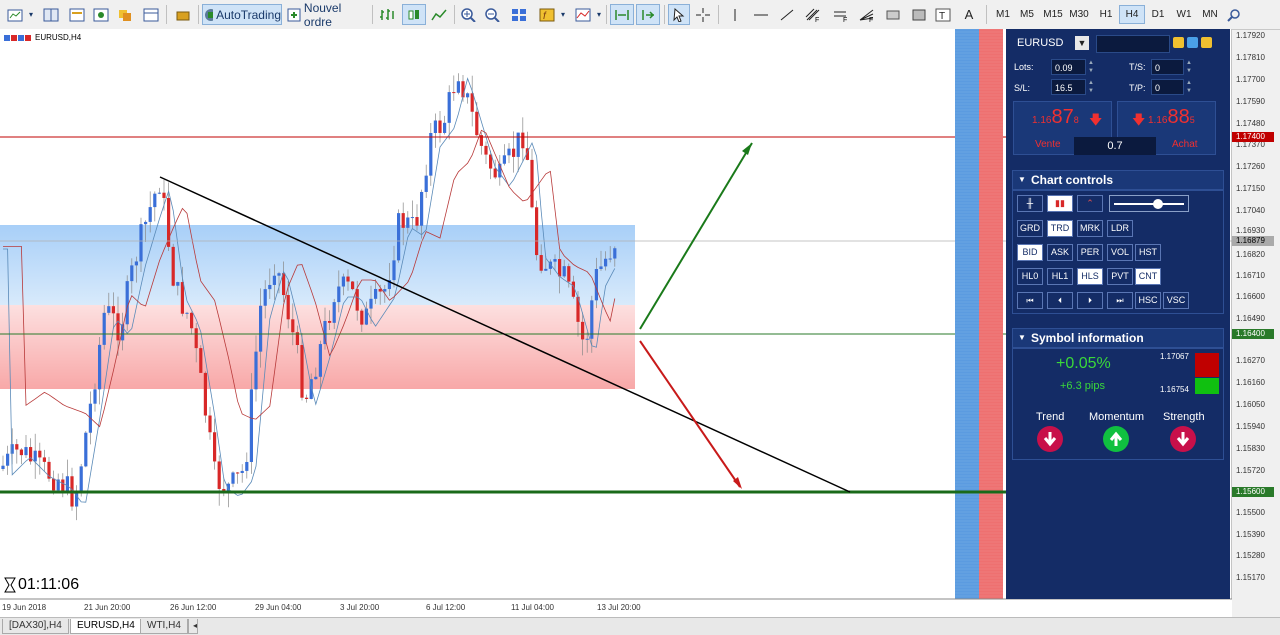 The image size is (1280, 635). Describe the element at coordinates (1167, 87) in the screenshot. I see `tp-input: 0` at that location.